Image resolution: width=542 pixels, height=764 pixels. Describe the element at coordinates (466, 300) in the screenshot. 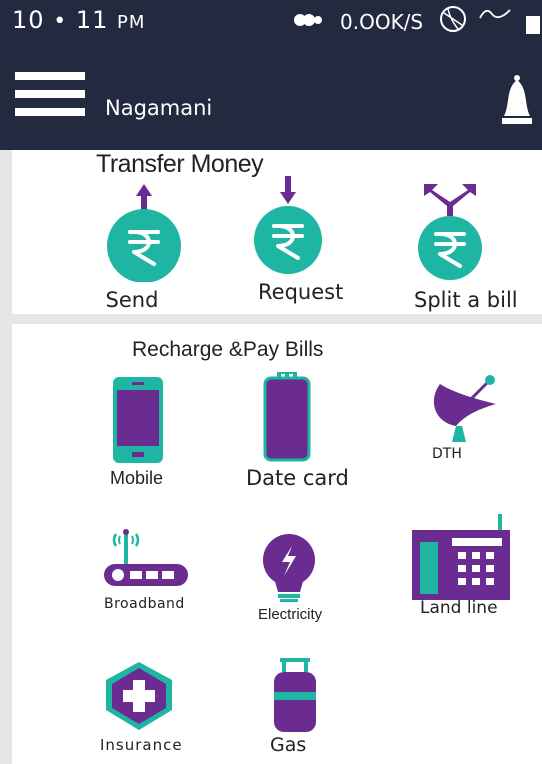

I see `split-bill-label: Split a bill` at that location.